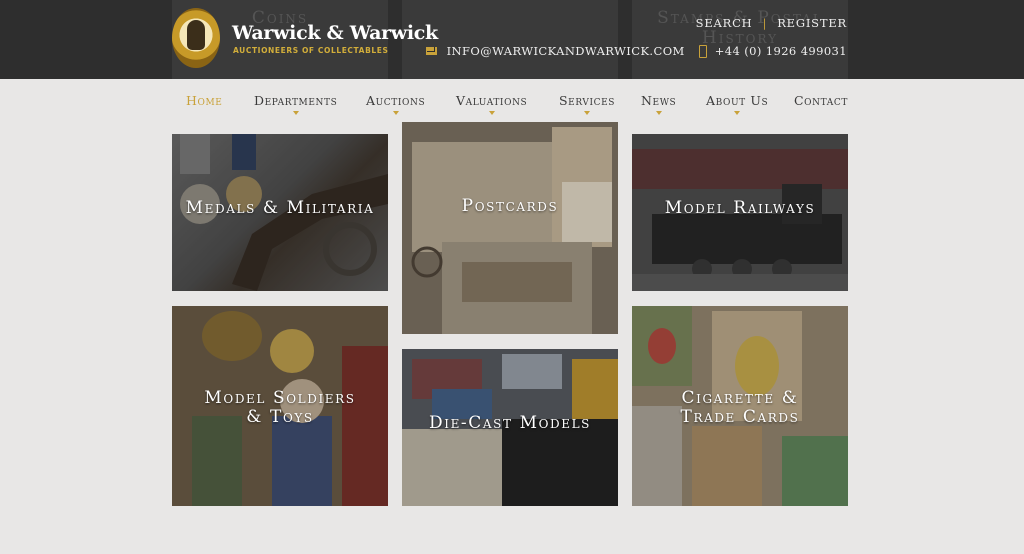  What do you see at coordinates (204, 100) in the screenshot?
I see `nav-home: Home` at bounding box center [204, 100].